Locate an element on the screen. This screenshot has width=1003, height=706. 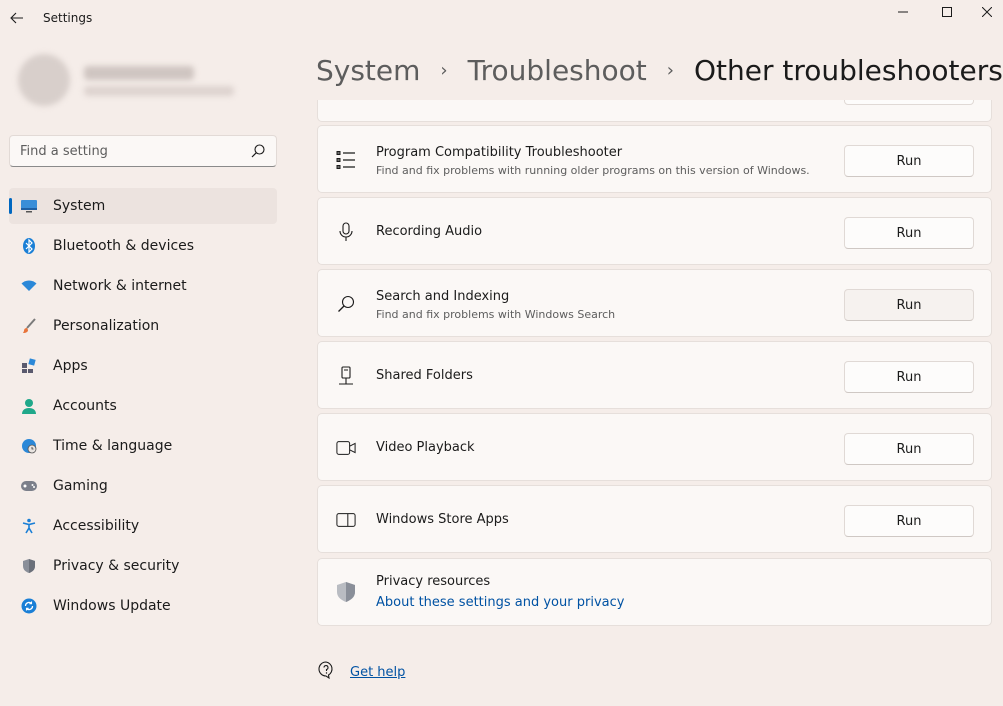
sidebar-item-label: System is located at coordinates (79, 206).